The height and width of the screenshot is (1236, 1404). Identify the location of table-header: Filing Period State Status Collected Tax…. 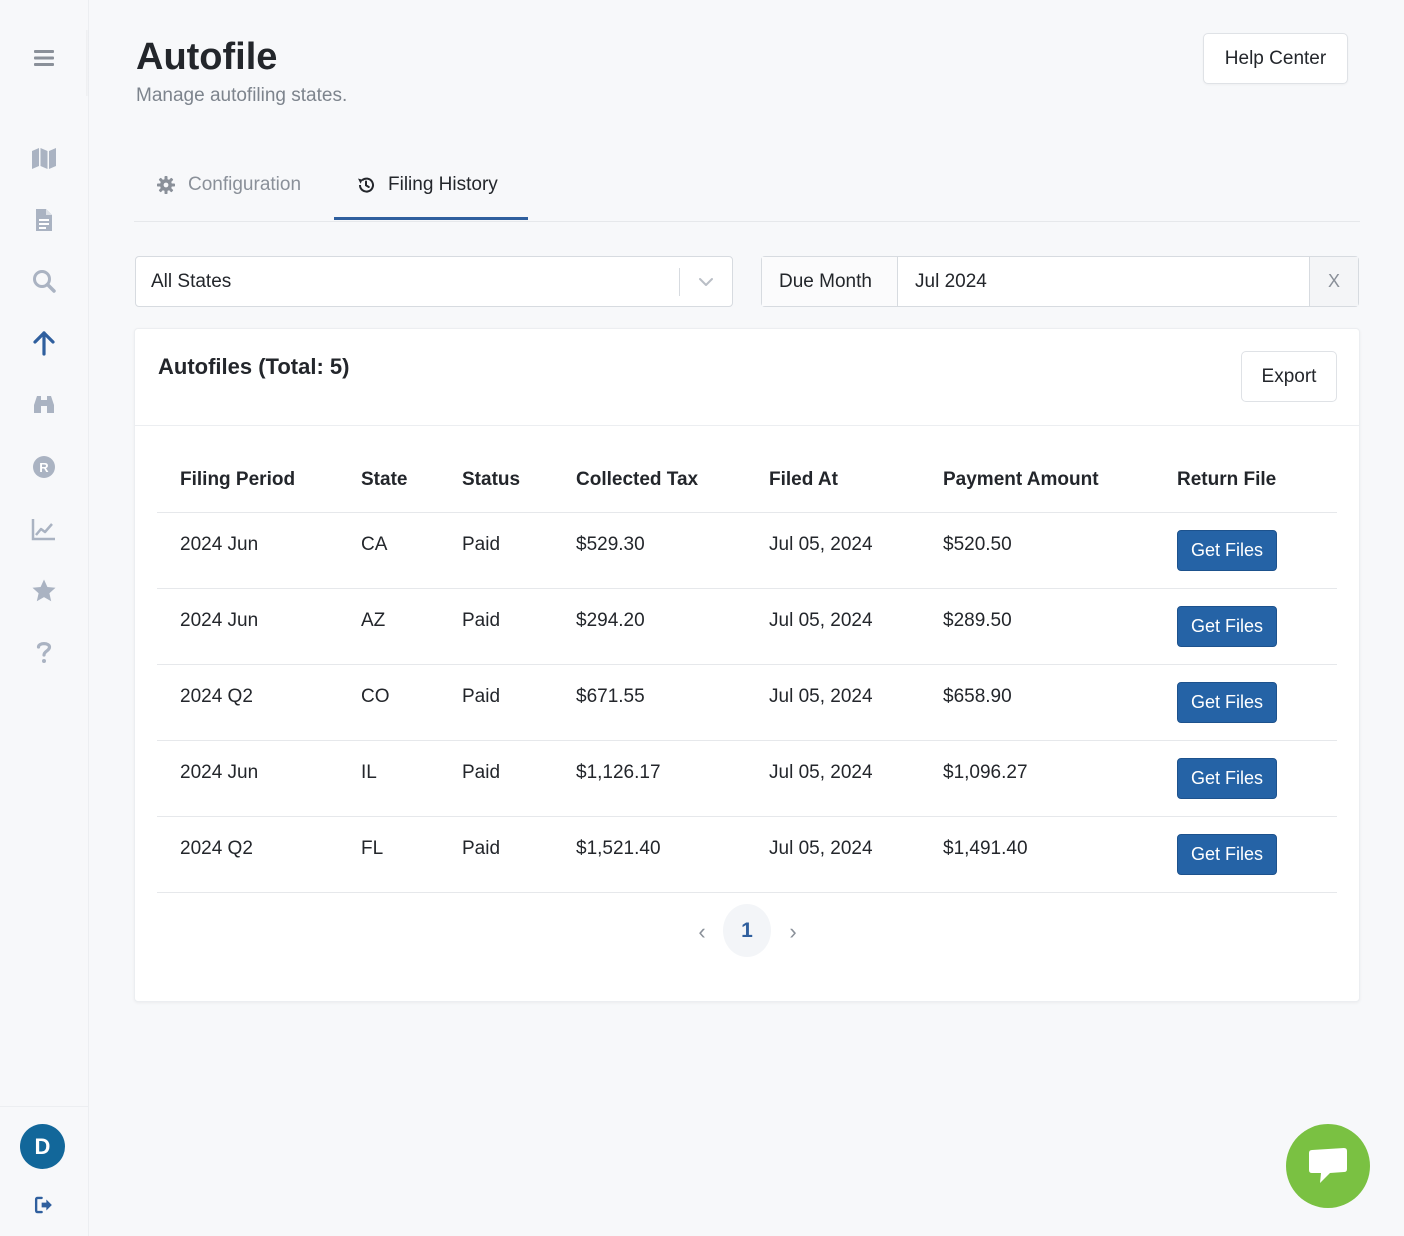
(747, 480).